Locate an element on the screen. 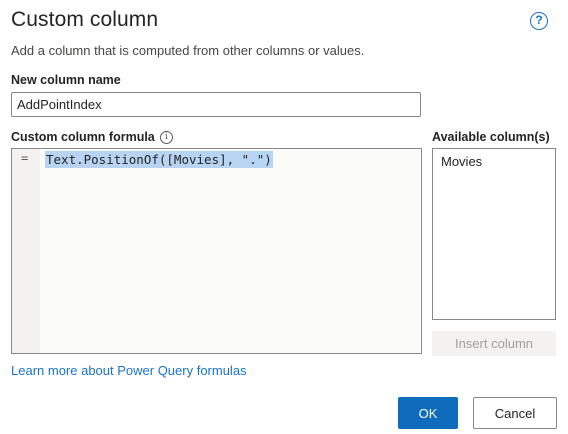  dialog-title: Custom column is located at coordinates (85, 19).